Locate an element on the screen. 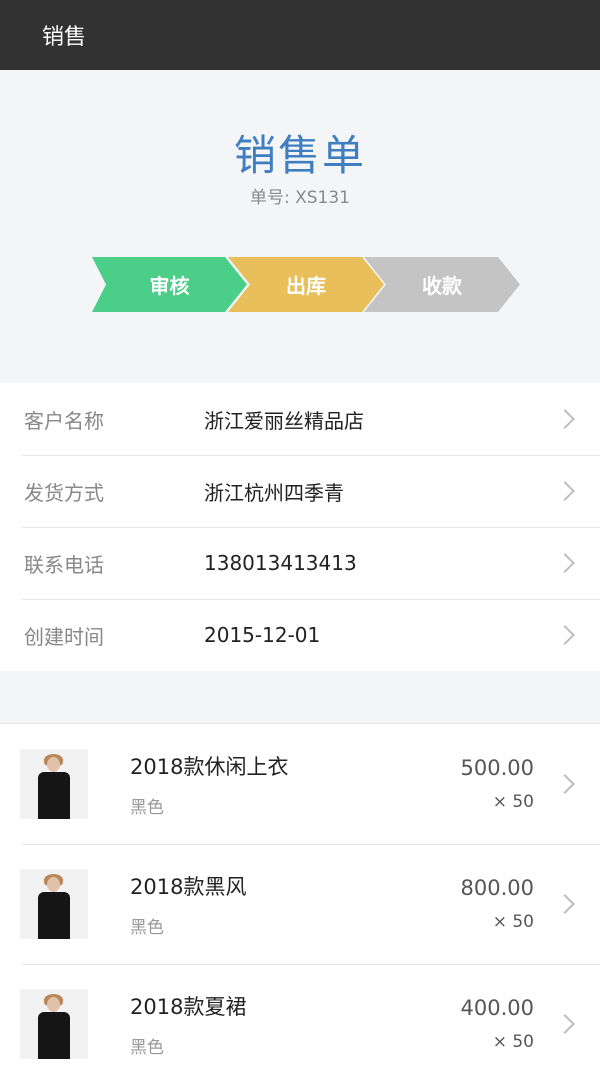 The image size is (600, 1084). info-row-shipping: 发货方式 浙江杭州四季青 is located at coordinates (300, 491).